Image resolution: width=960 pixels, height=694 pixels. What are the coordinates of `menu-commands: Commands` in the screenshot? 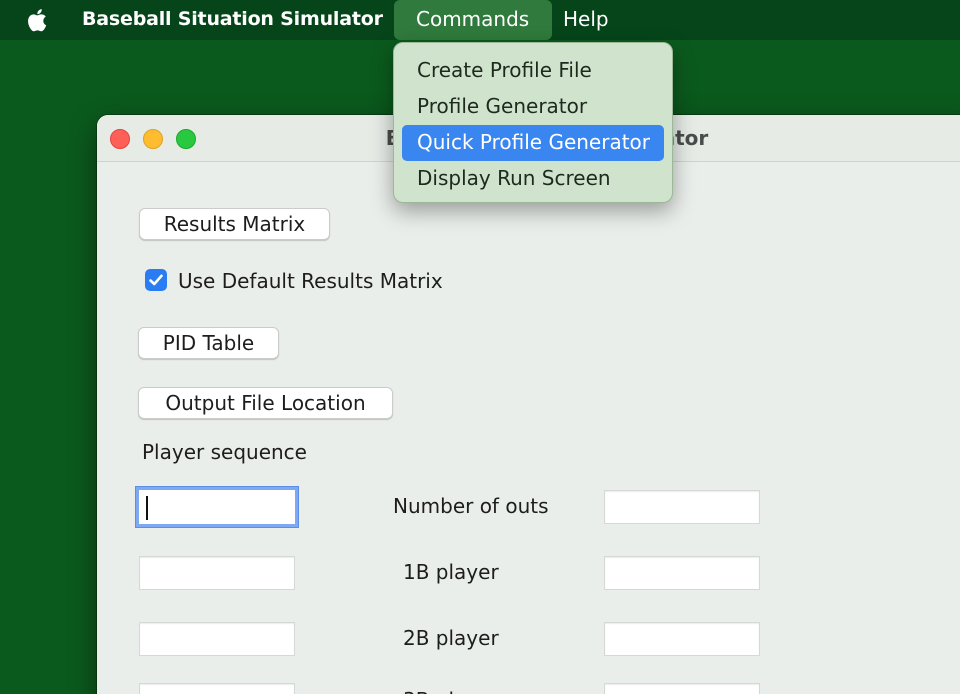 It's located at (473, 20).